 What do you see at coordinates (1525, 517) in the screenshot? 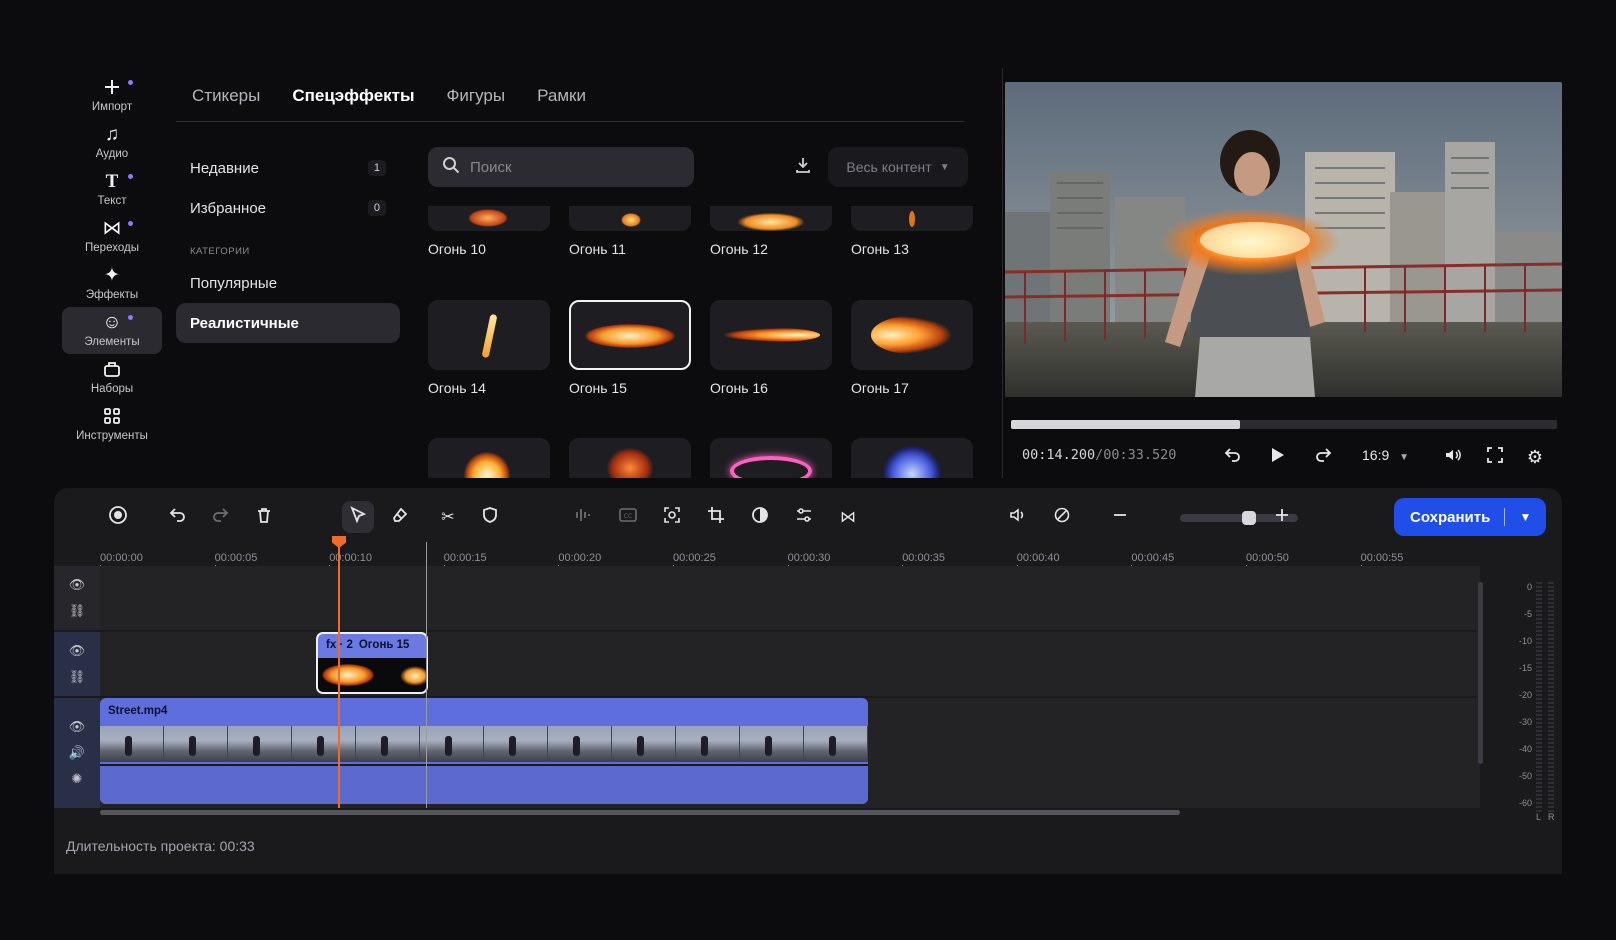
I see `chevron-down-icon: ▼` at bounding box center [1525, 517].